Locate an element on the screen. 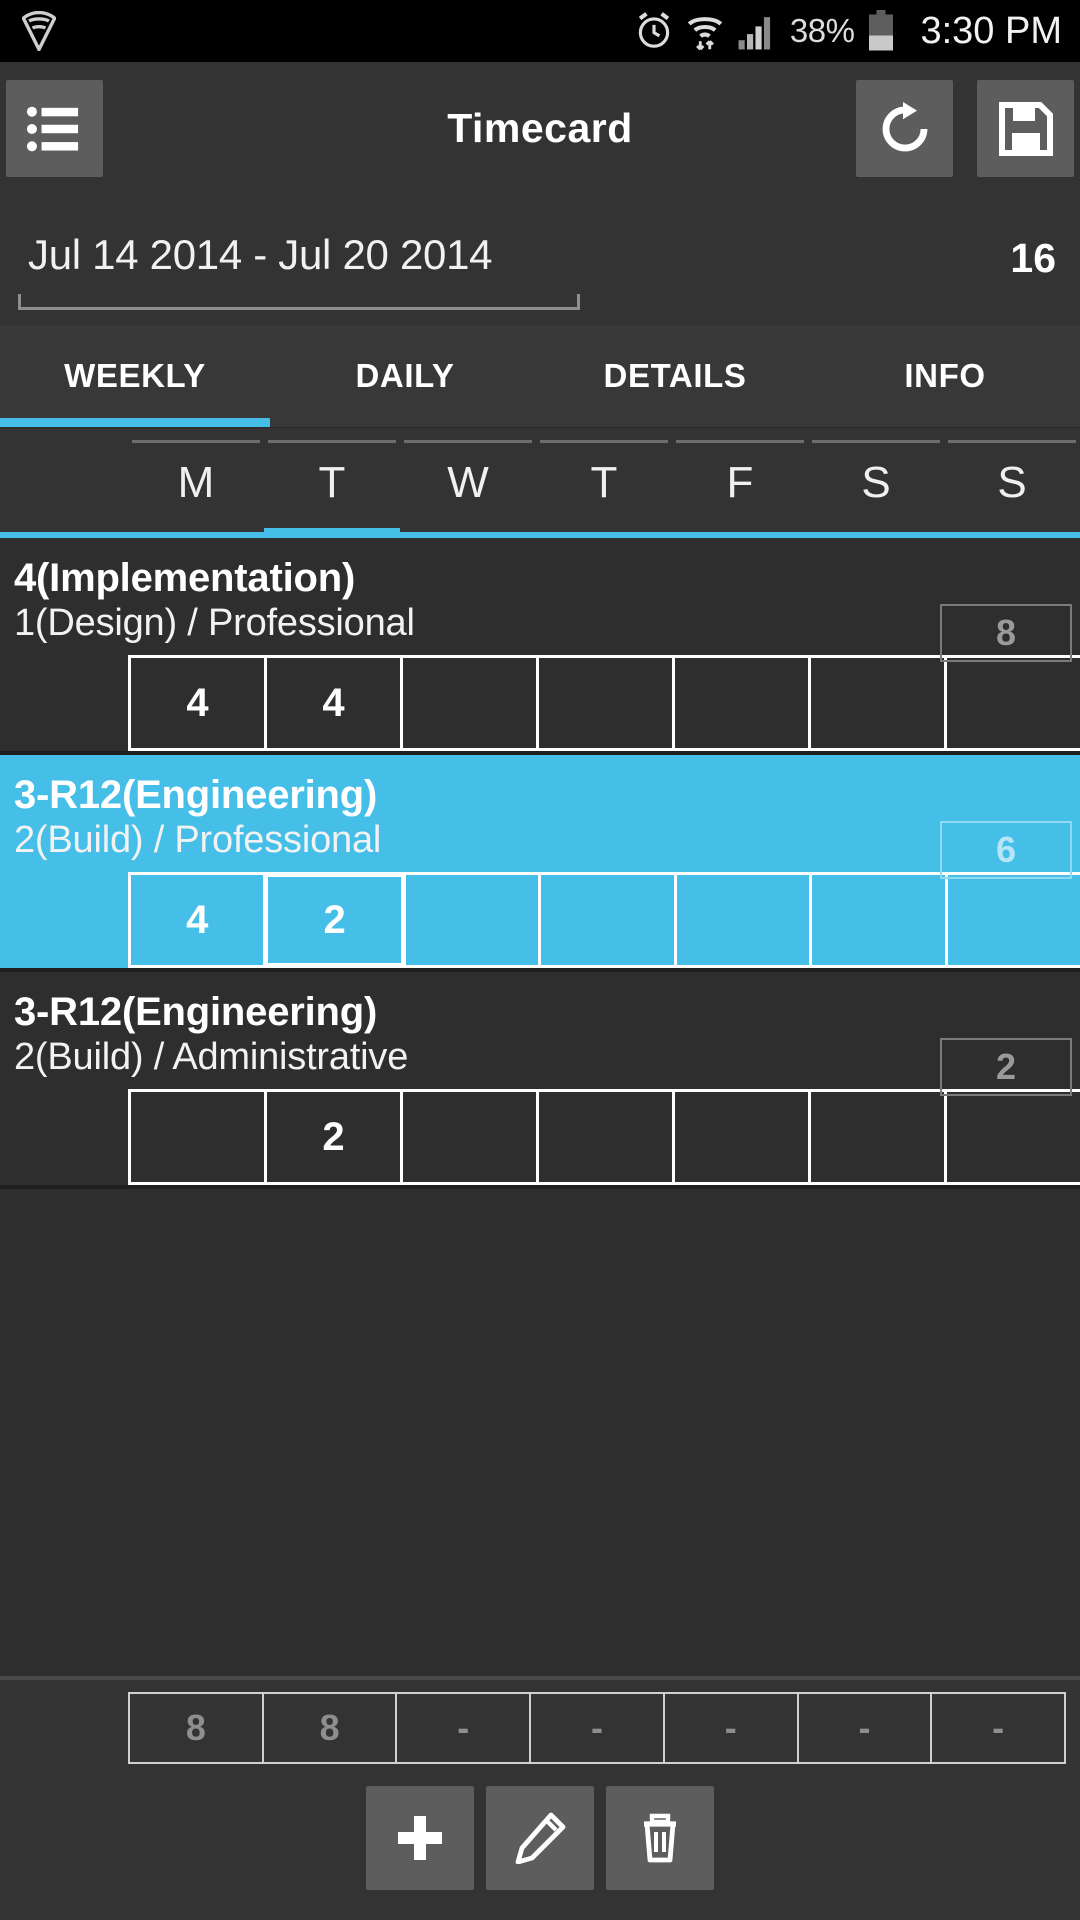 This screenshot has width=1080, height=1920. day-tab-sun-indicator is located at coordinates (1012, 533).